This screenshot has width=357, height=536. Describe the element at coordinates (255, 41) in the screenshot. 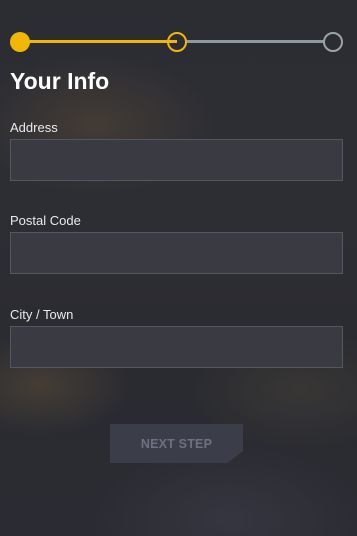

I see `stepper-line-remaining` at that location.